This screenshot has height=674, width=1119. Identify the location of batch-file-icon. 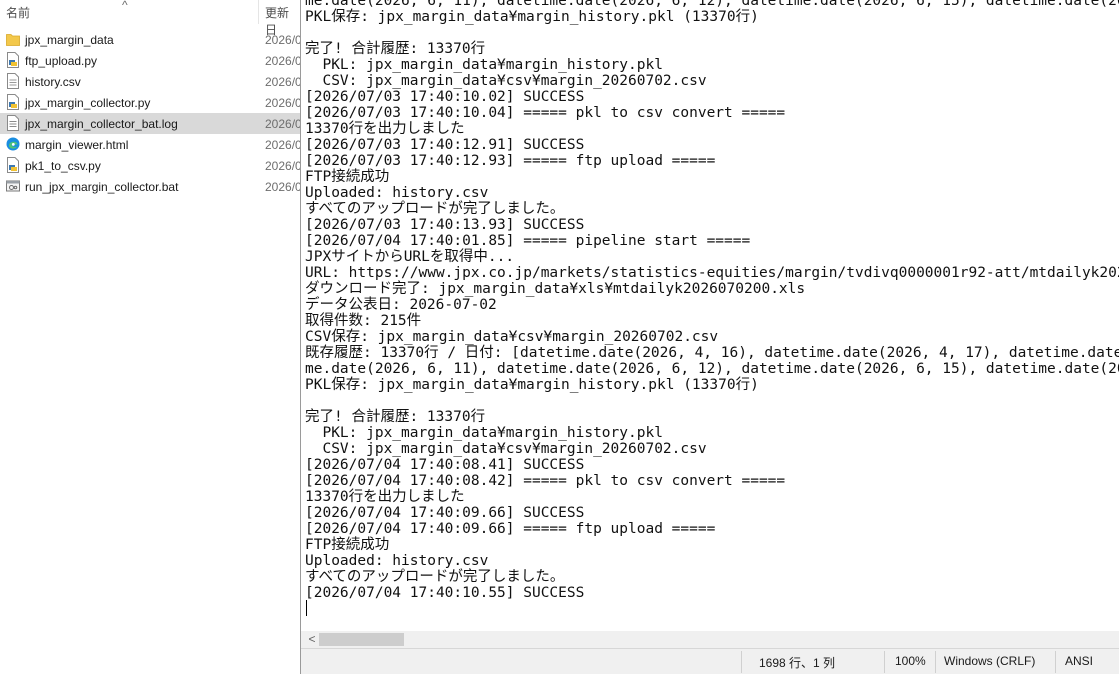
(13, 186).